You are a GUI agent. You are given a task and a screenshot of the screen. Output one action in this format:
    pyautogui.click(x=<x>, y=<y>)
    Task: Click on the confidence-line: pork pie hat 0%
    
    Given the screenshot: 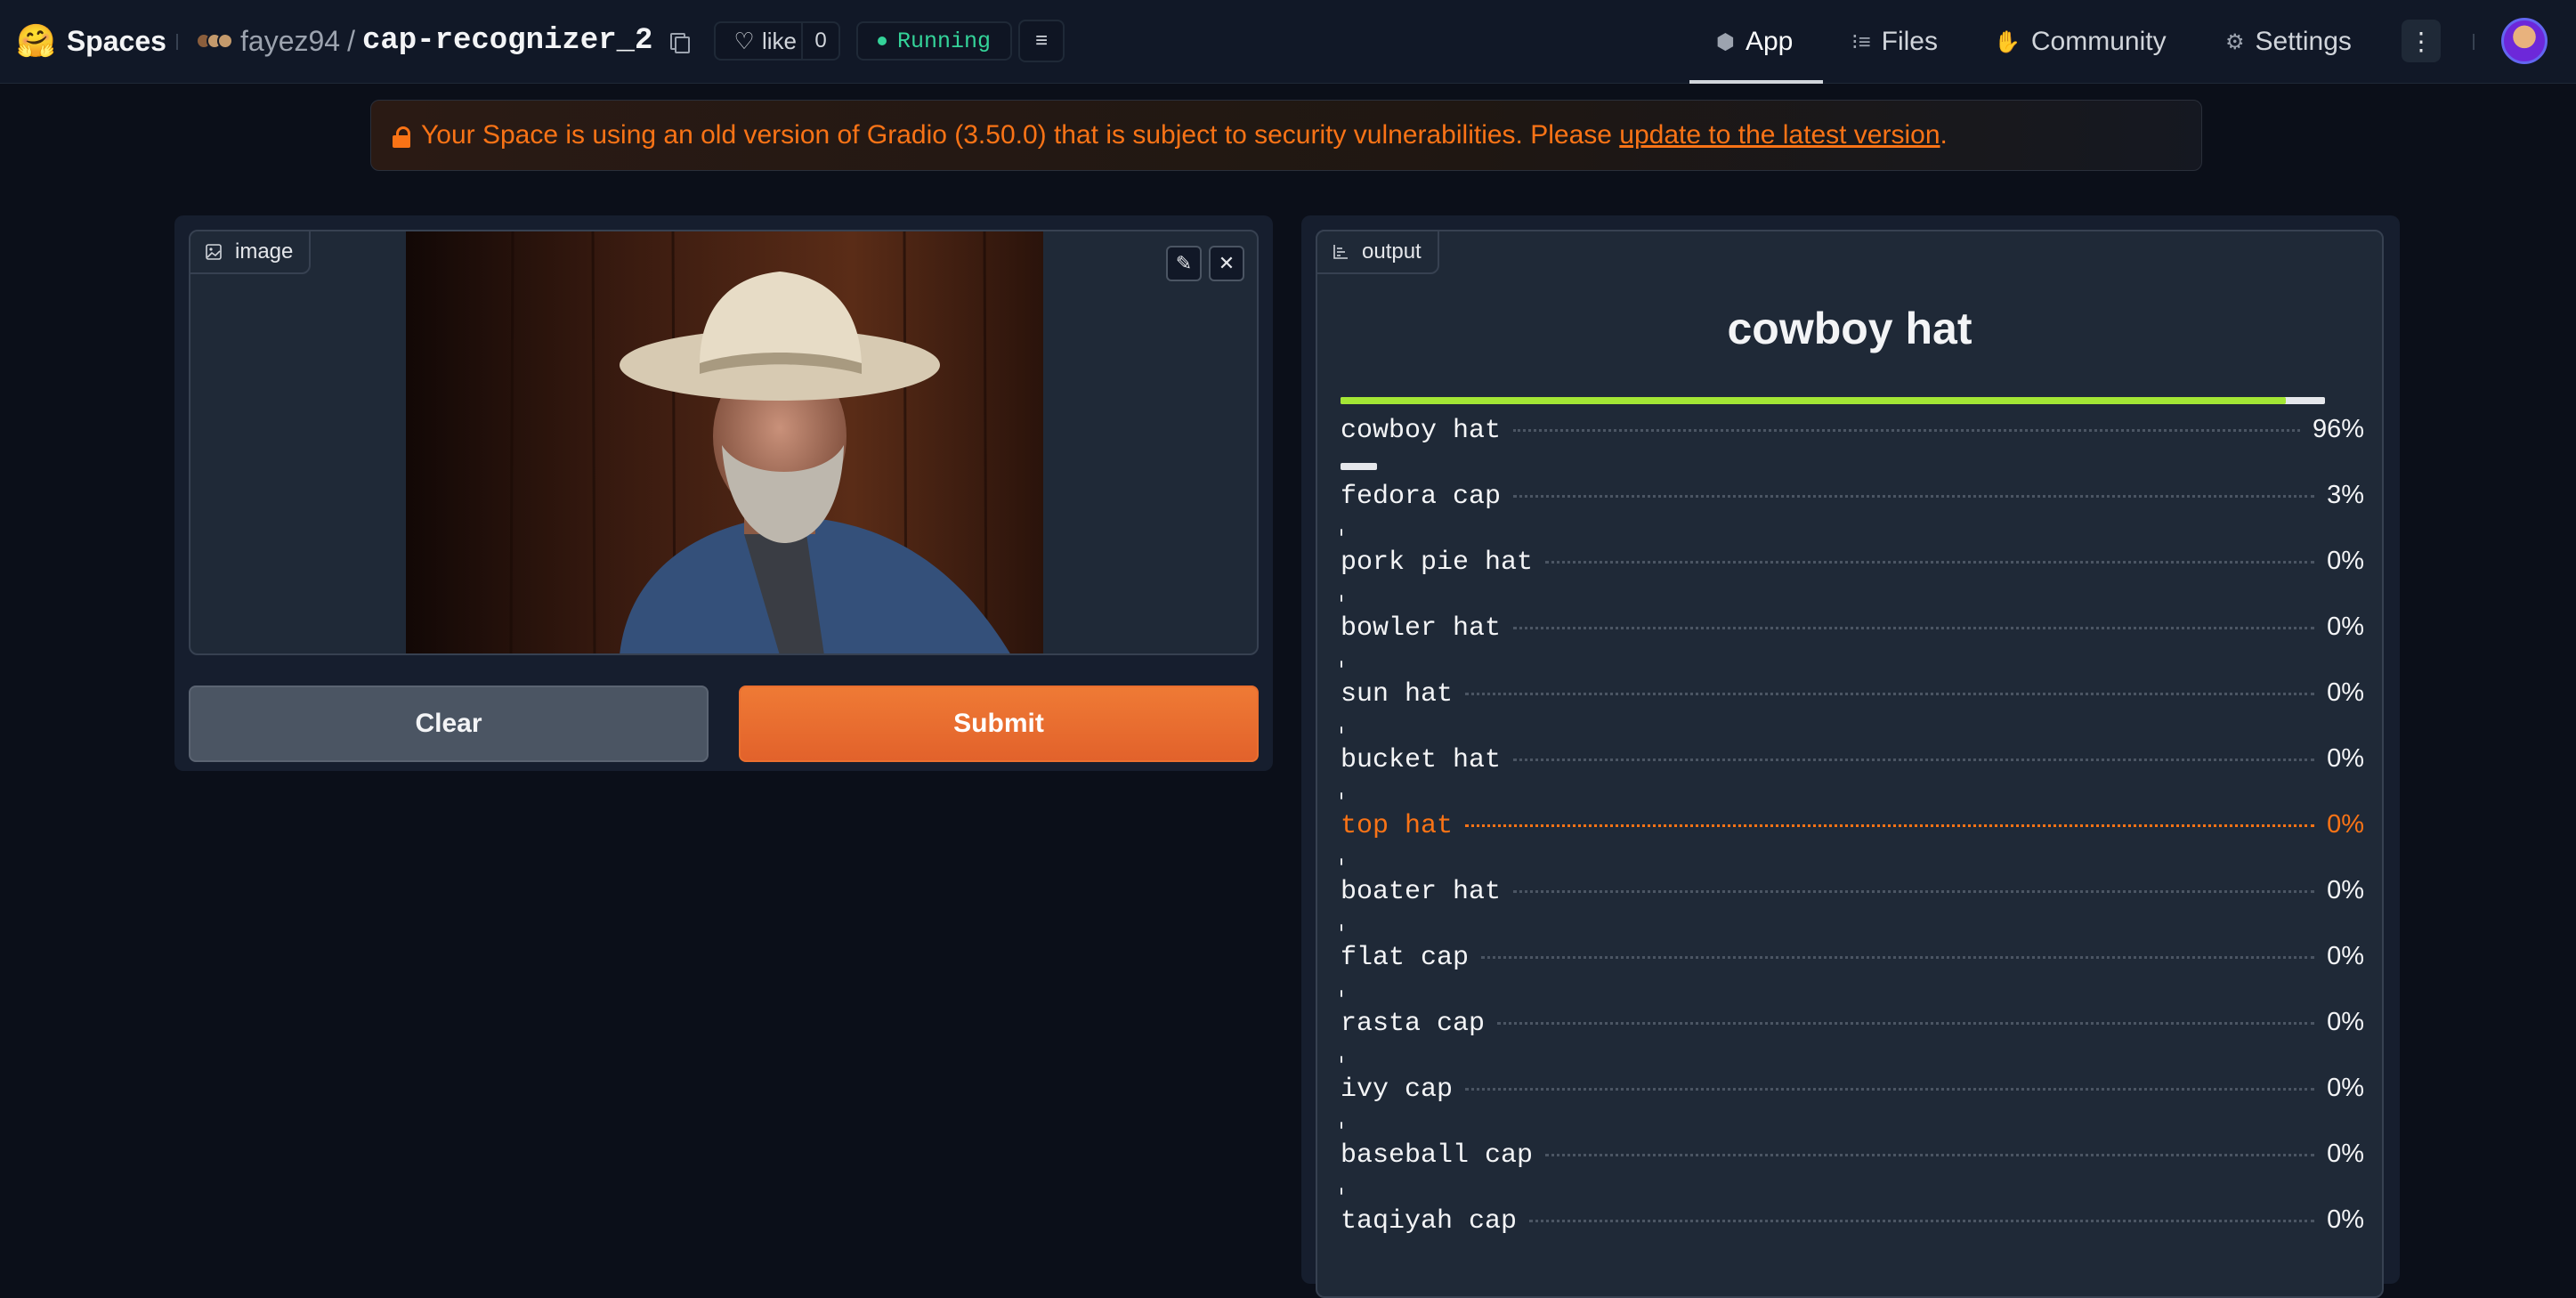 What is the action you would take?
    pyautogui.click(x=1853, y=562)
    